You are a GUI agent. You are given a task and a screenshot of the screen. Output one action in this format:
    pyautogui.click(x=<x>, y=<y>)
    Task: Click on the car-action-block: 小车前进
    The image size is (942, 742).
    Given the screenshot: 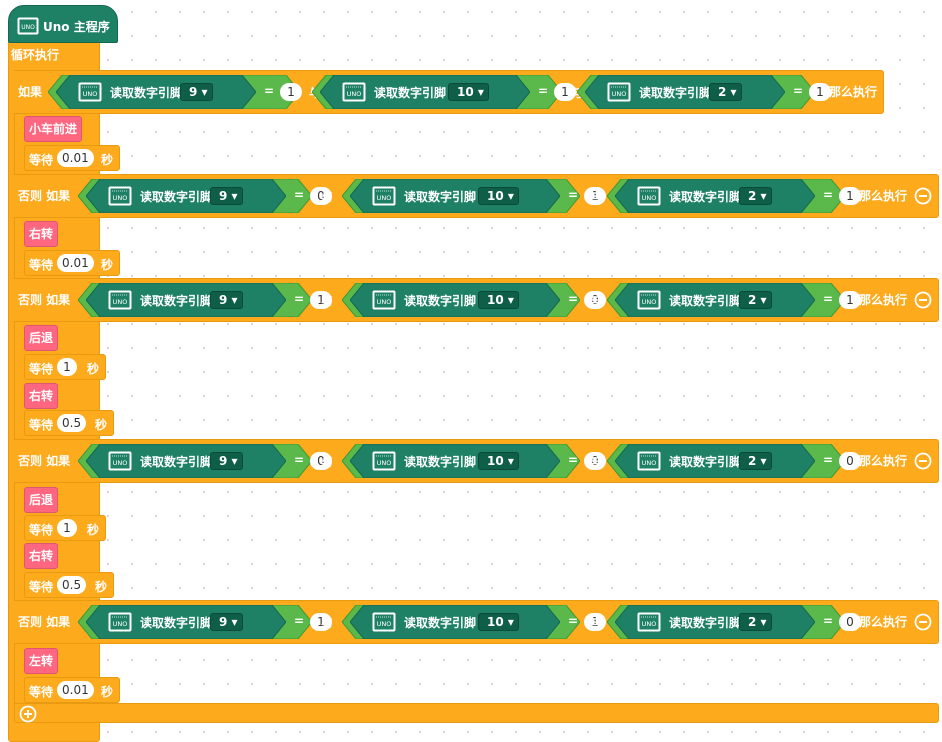 What is the action you would take?
    pyautogui.click(x=53, y=129)
    